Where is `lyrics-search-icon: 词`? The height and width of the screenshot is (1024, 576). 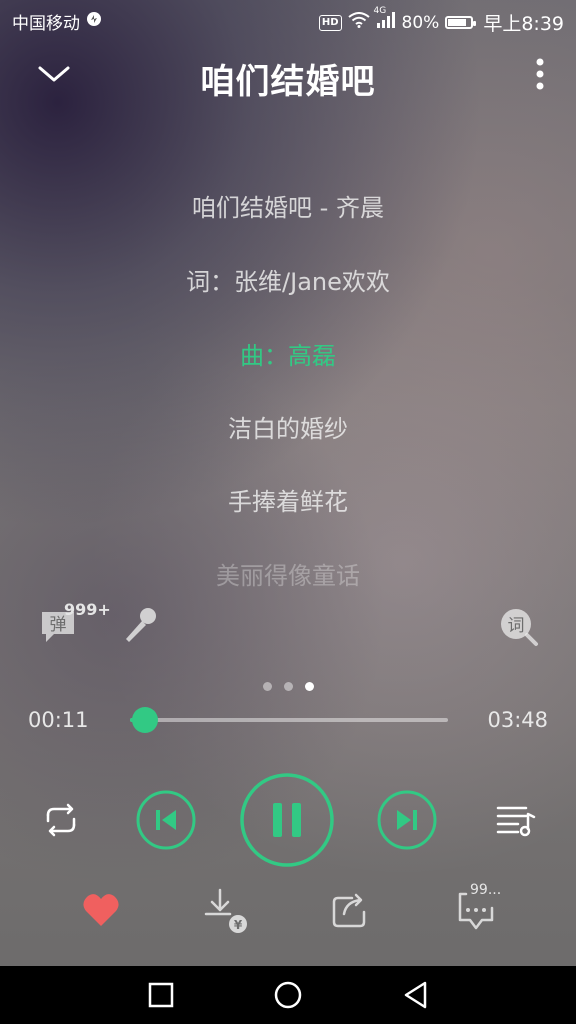 lyrics-search-icon: 词 is located at coordinates (519, 627).